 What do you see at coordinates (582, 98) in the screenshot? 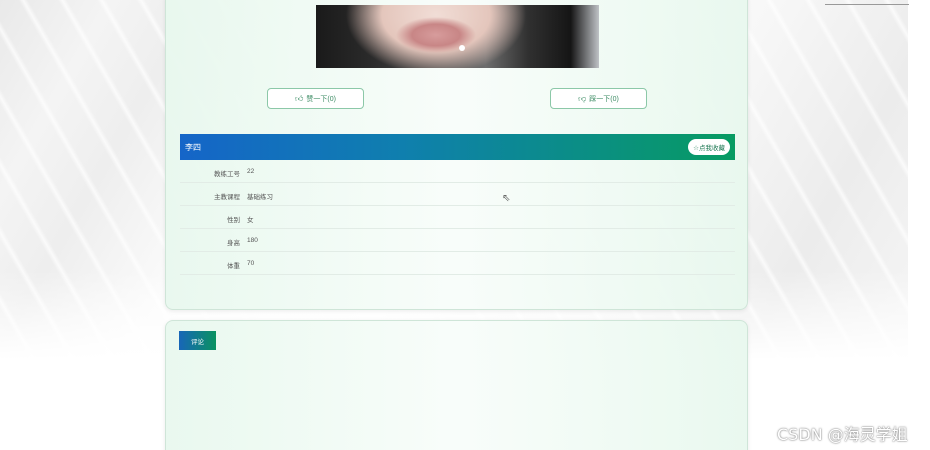
I see `thumbs-down-icon: 👎︎` at bounding box center [582, 98].